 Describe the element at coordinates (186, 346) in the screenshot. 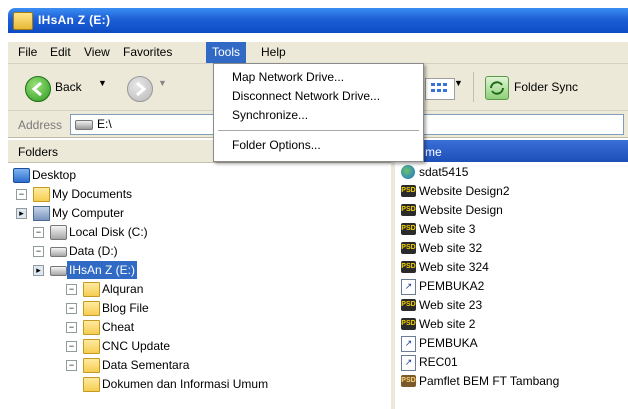

I see `tree-item-cnc-update: − CNC Update` at that location.